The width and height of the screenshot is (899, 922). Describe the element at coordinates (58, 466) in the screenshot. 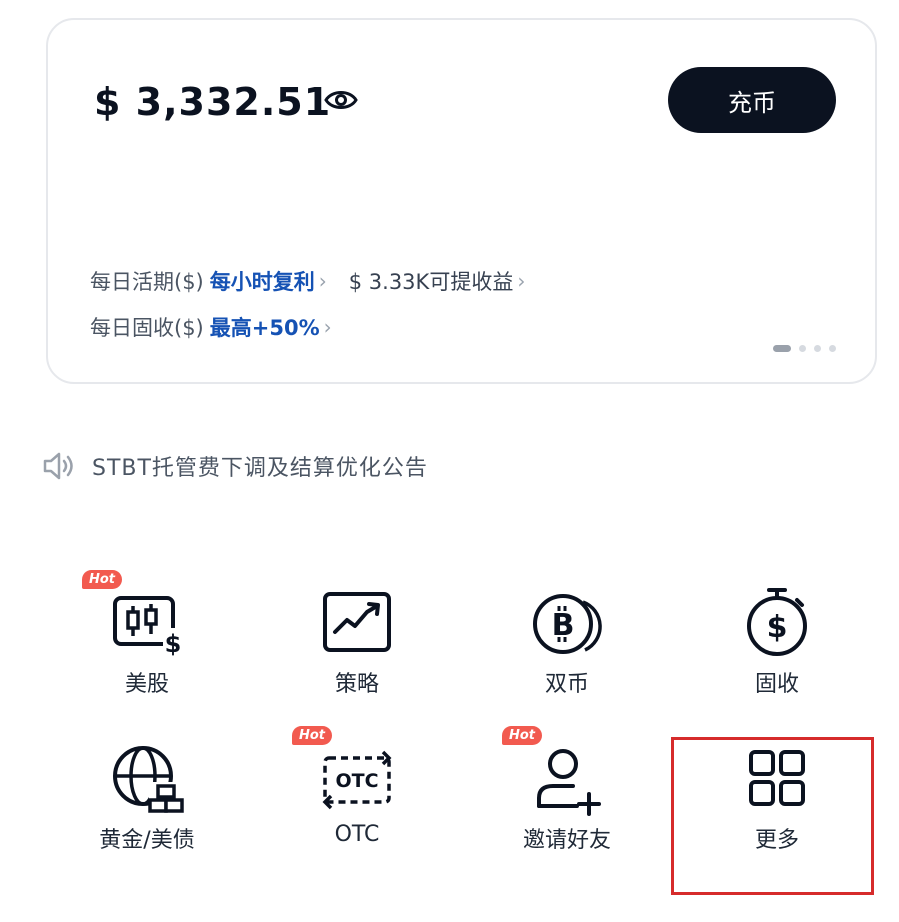

I see `speaker-icon` at that location.